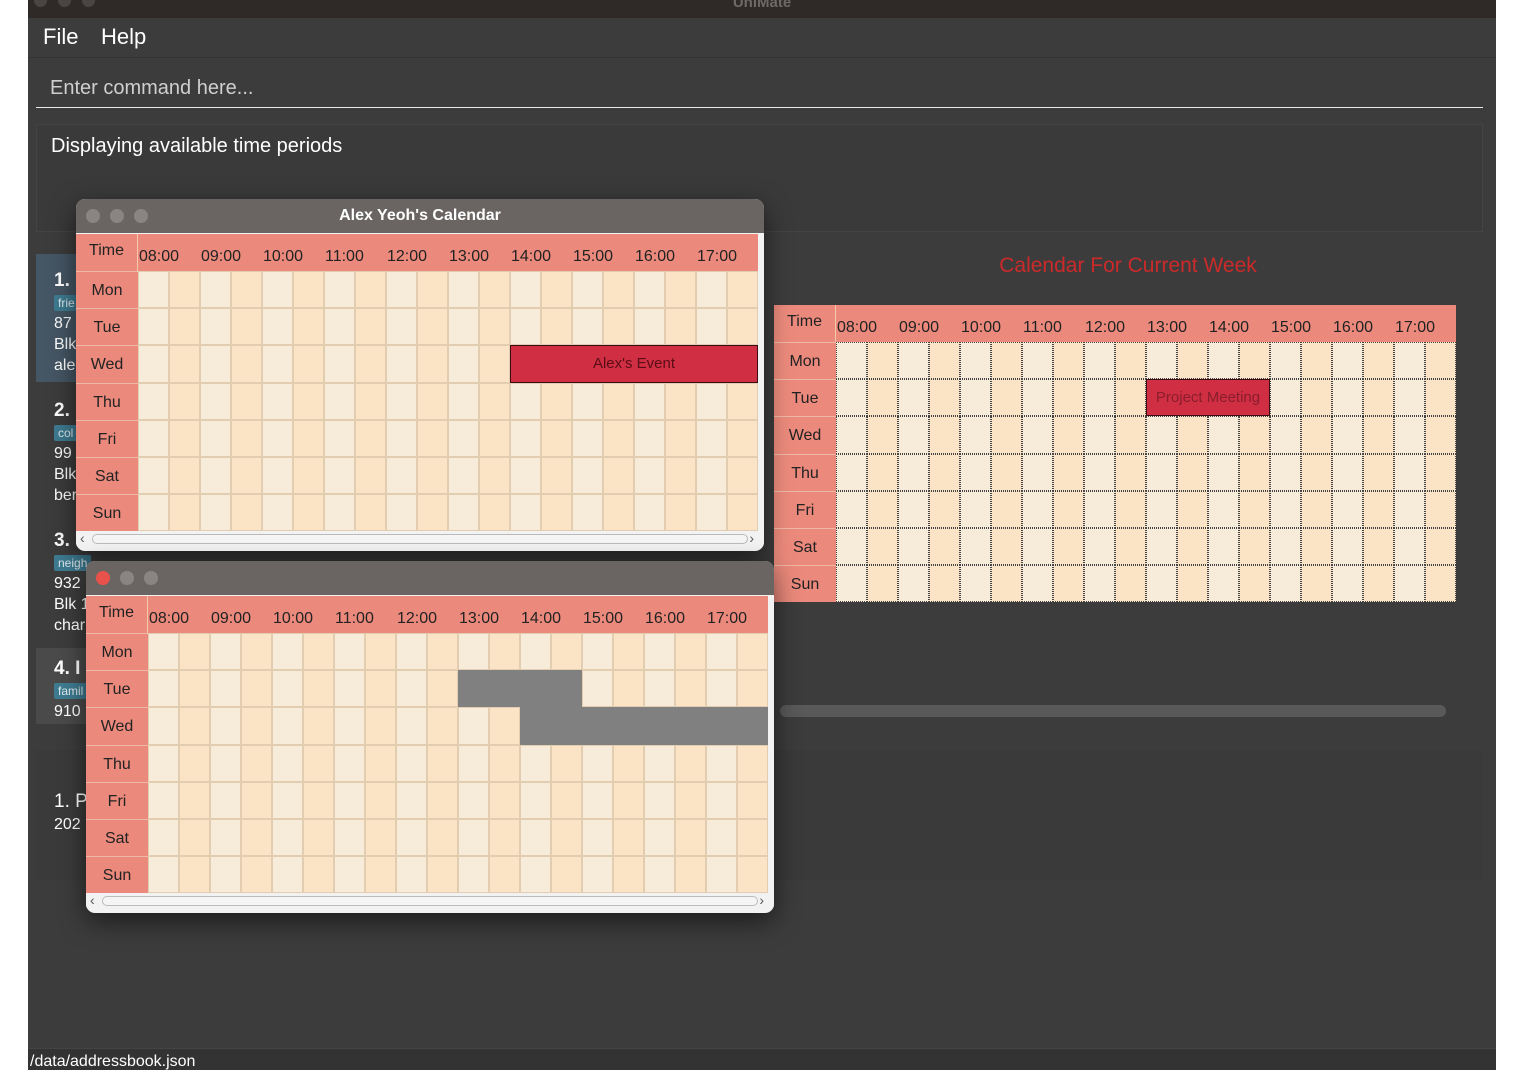 The height and width of the screenshot is (1070, 1514). I want to click on menu-help: Help, so click(123, 37).